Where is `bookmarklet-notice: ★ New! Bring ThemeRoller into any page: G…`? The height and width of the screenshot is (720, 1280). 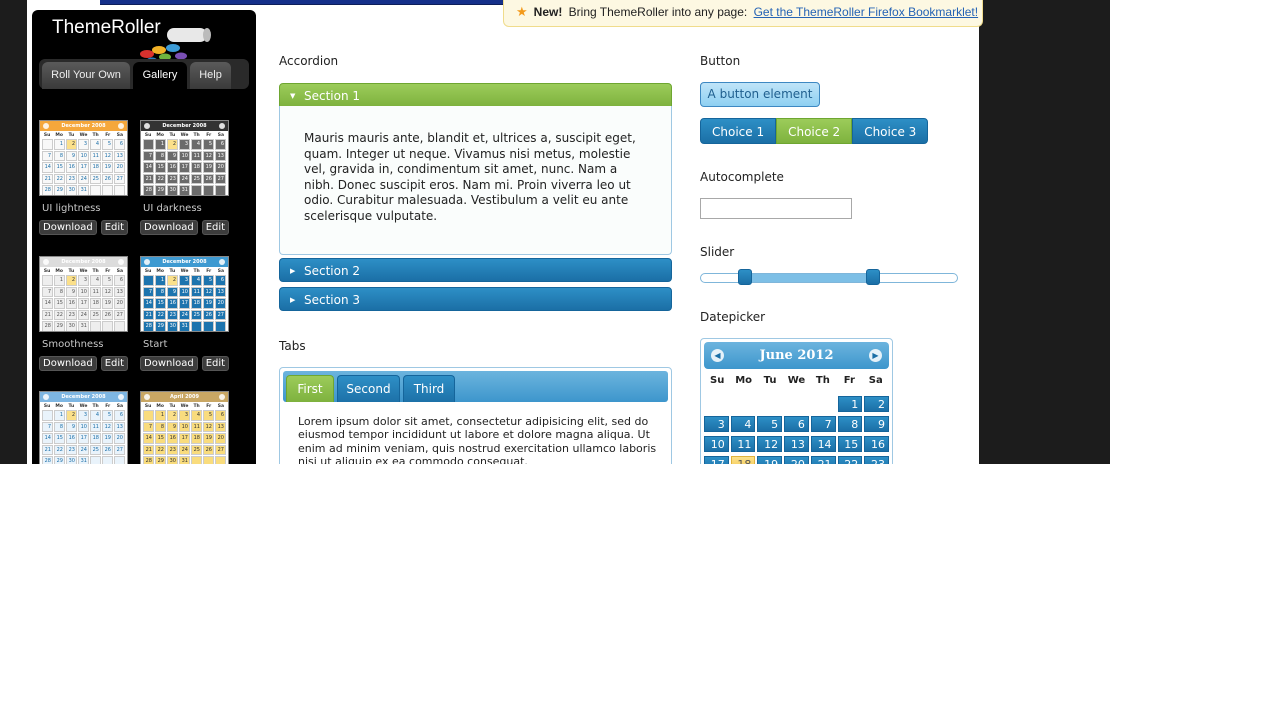
bookmarklet-notice: ★ New! Bring ThemeRoller into any page: G… is located at coordinates (743, 13).